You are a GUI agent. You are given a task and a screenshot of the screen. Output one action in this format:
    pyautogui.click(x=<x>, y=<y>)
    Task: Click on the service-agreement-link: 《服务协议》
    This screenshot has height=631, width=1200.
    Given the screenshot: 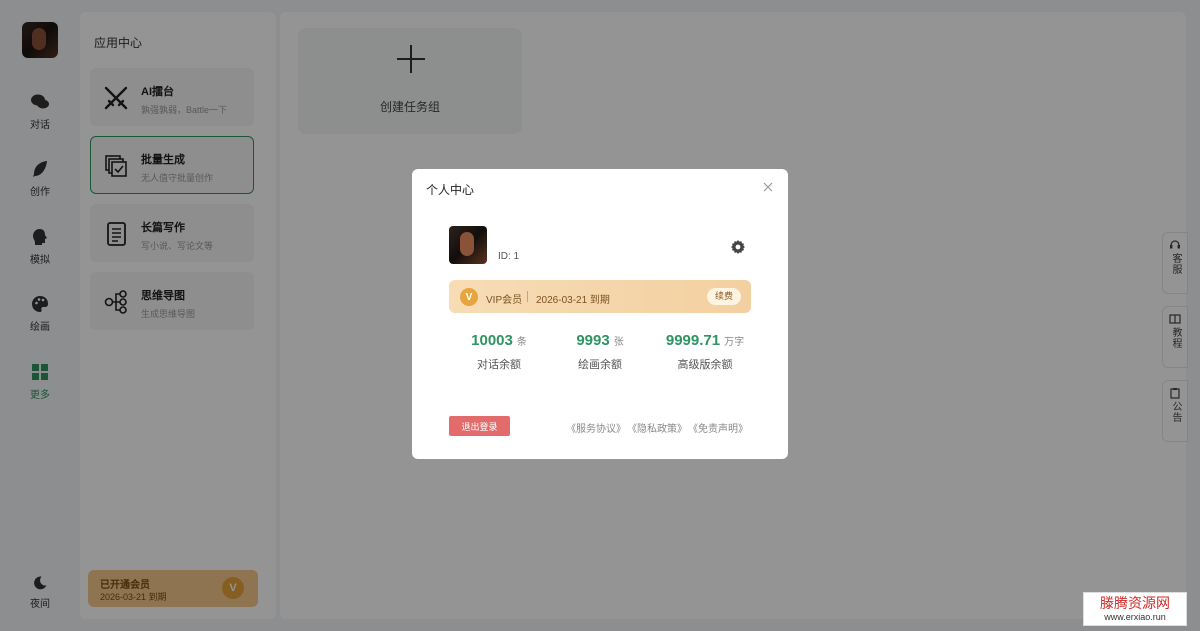 What is the action you would take?
    pyautogui.click(x=596, y=429)
    